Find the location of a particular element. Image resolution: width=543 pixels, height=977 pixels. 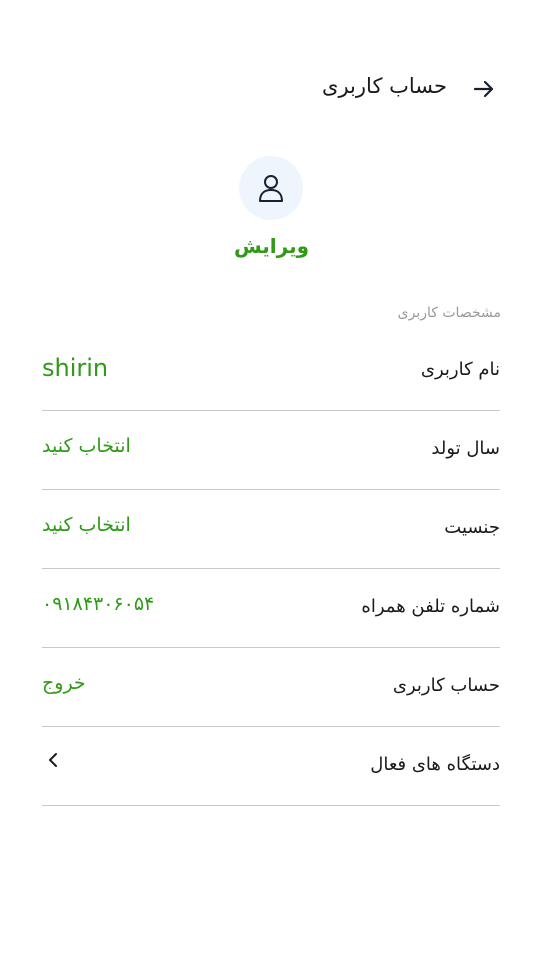

active-devices-label: دستگاه های فعال is located at coordinates (435, 764).